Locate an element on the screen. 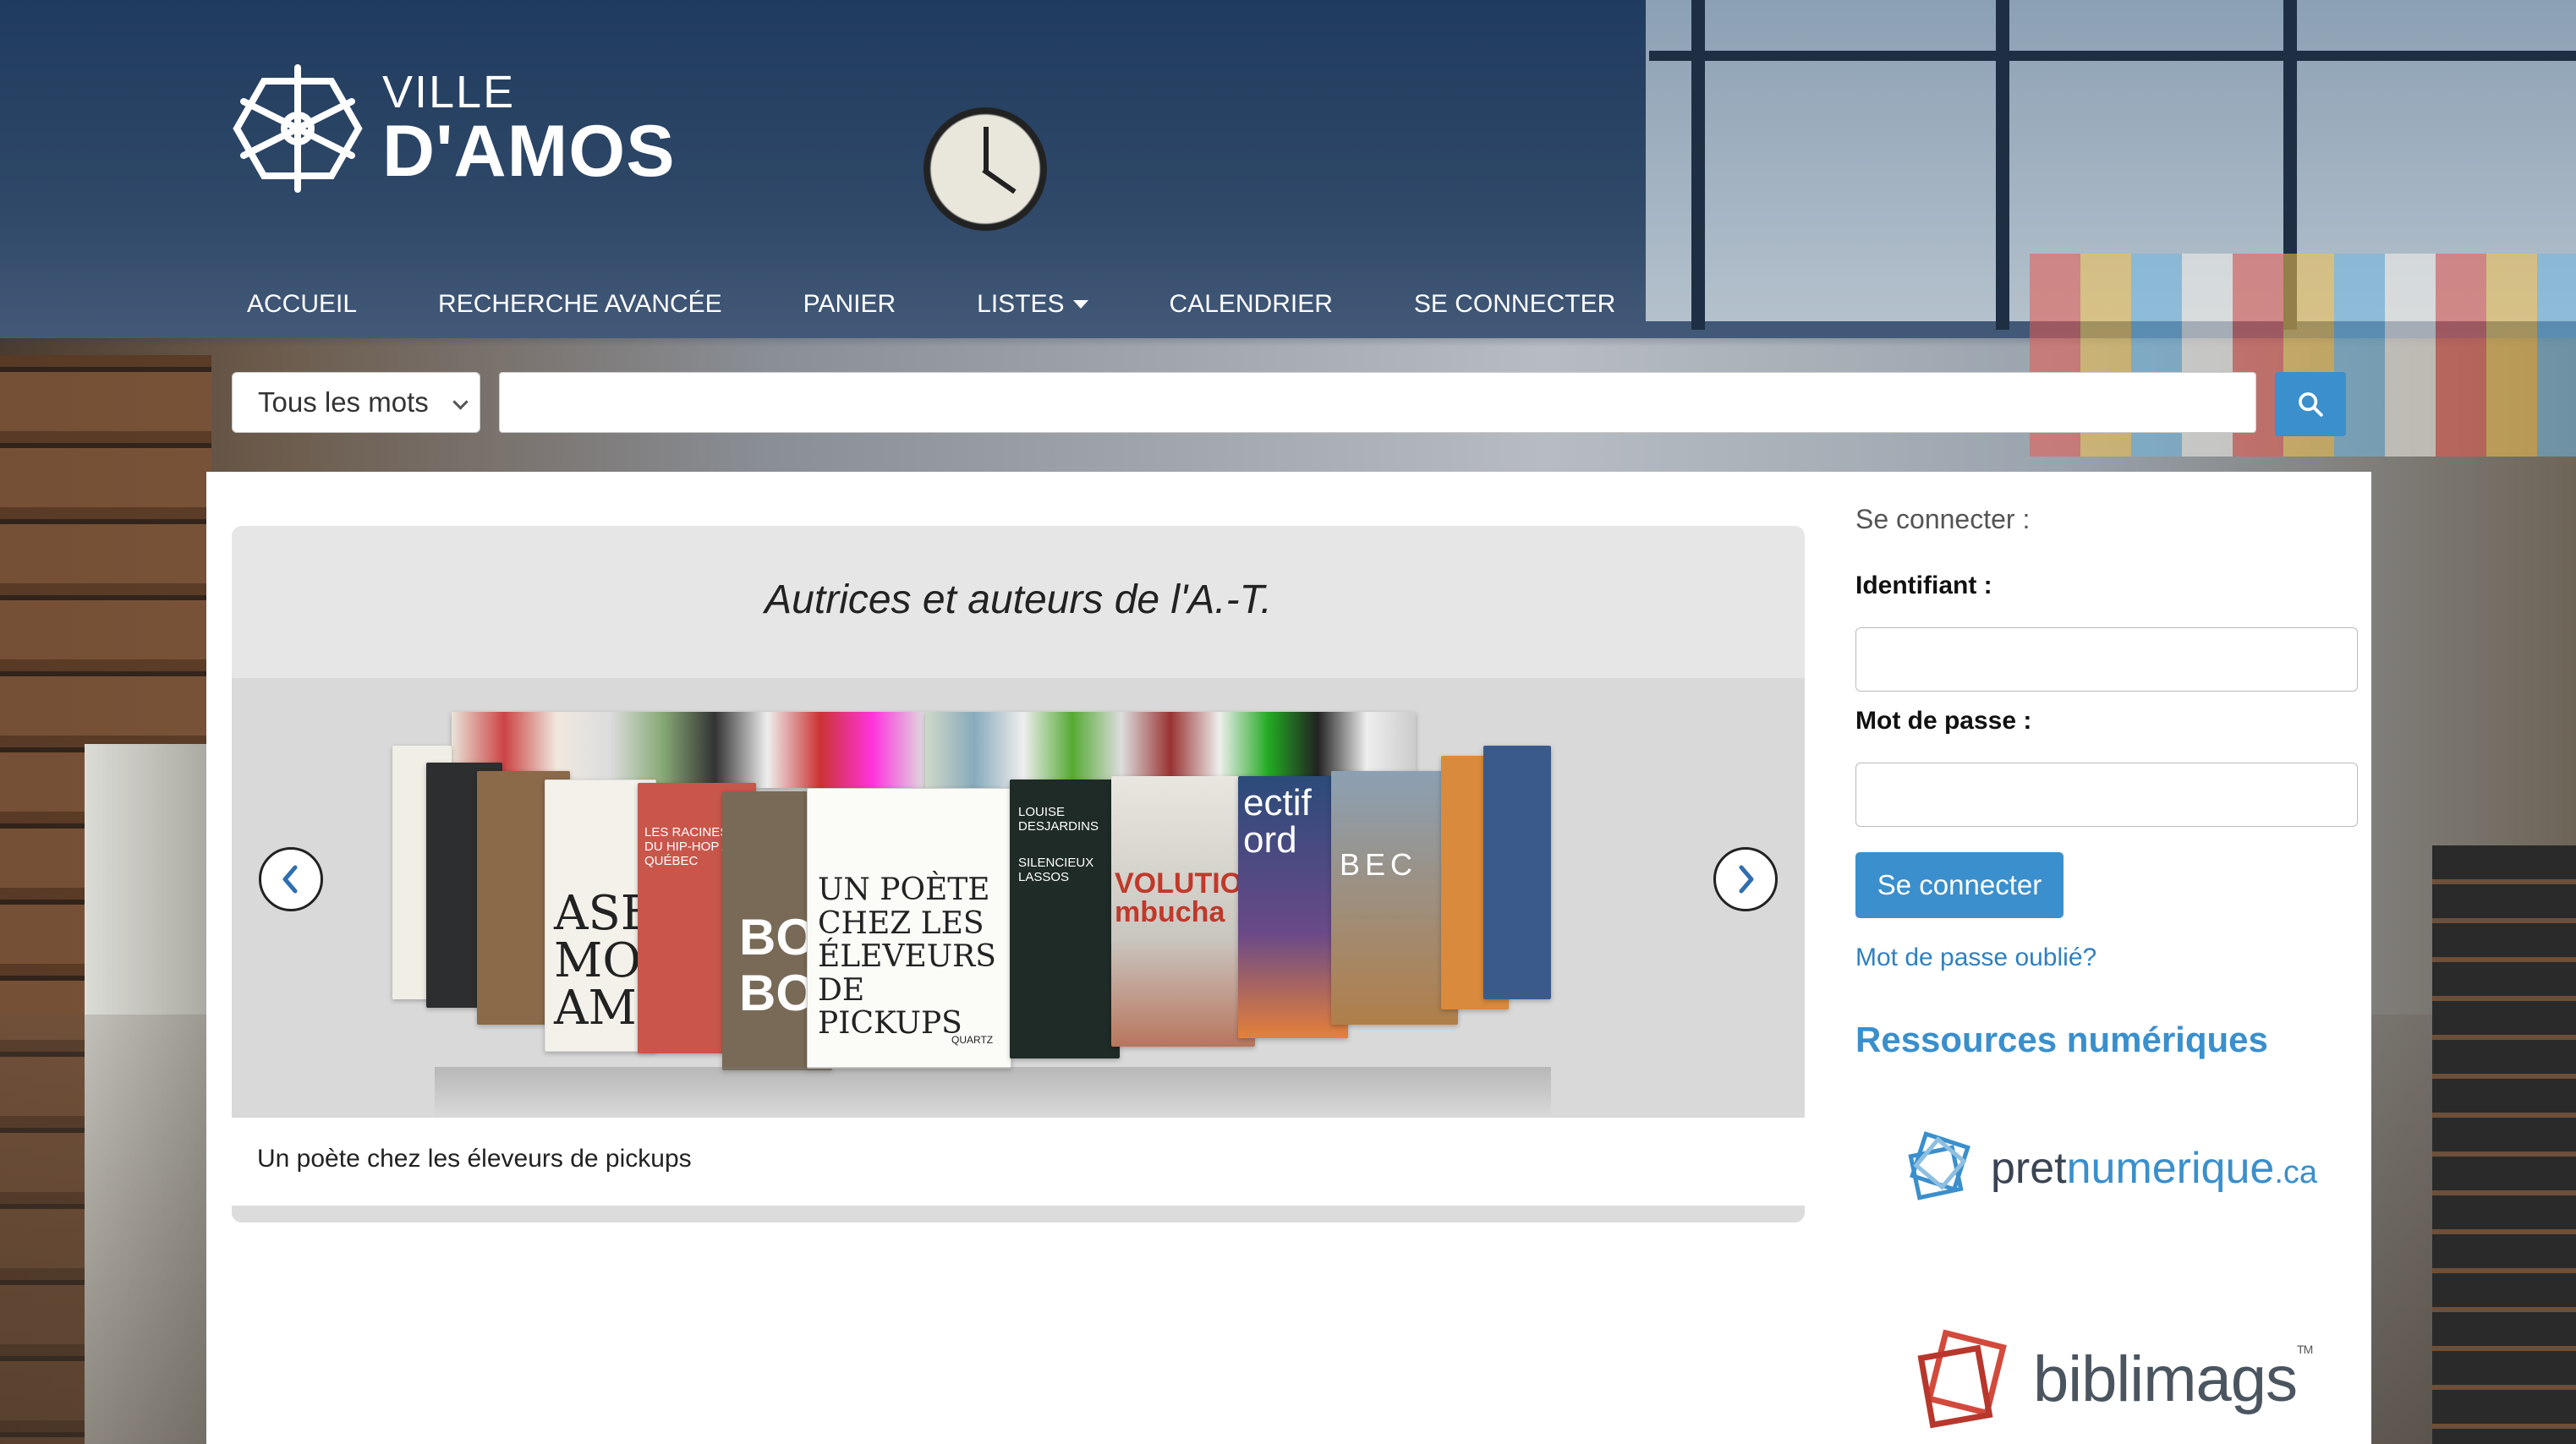  search-bar: Tous les mots is located at coordinates (1288, 406).